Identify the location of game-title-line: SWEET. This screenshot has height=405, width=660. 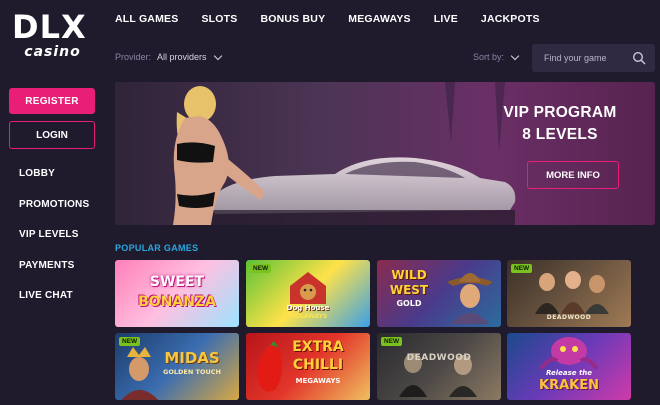
(177, 282).